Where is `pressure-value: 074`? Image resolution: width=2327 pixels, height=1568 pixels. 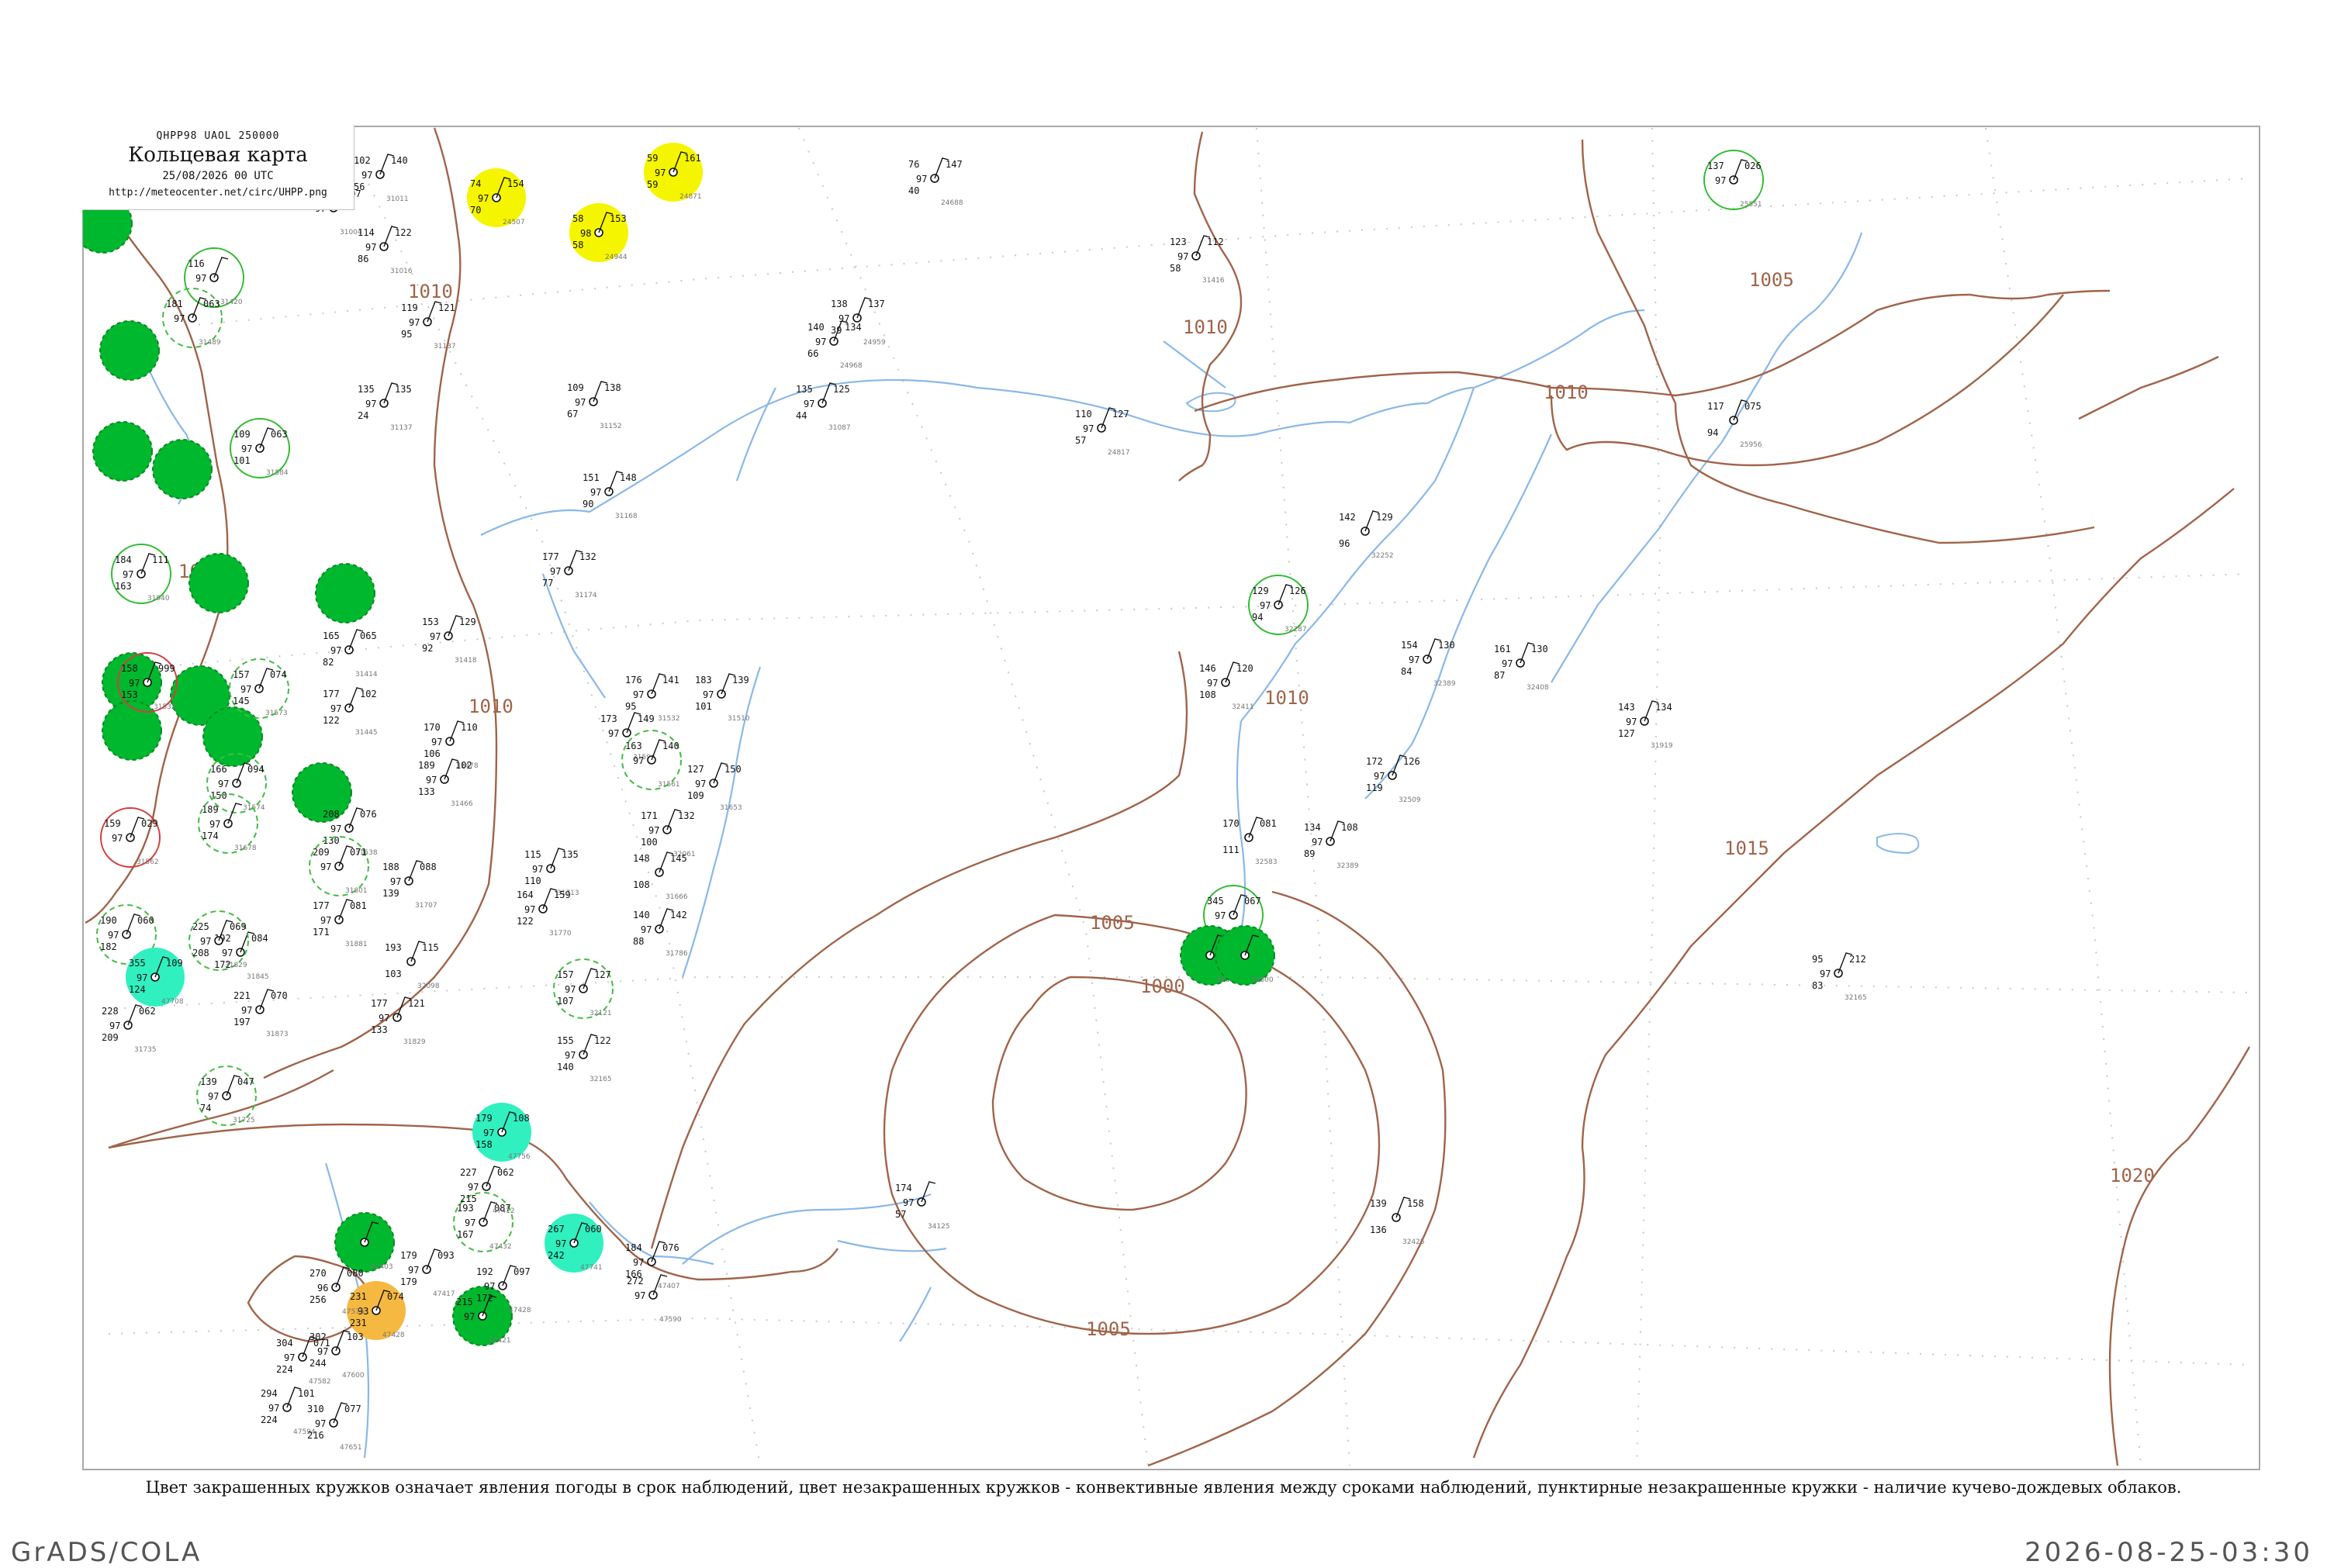 pressure-value: 074 is located at coordinates (395, 1296).